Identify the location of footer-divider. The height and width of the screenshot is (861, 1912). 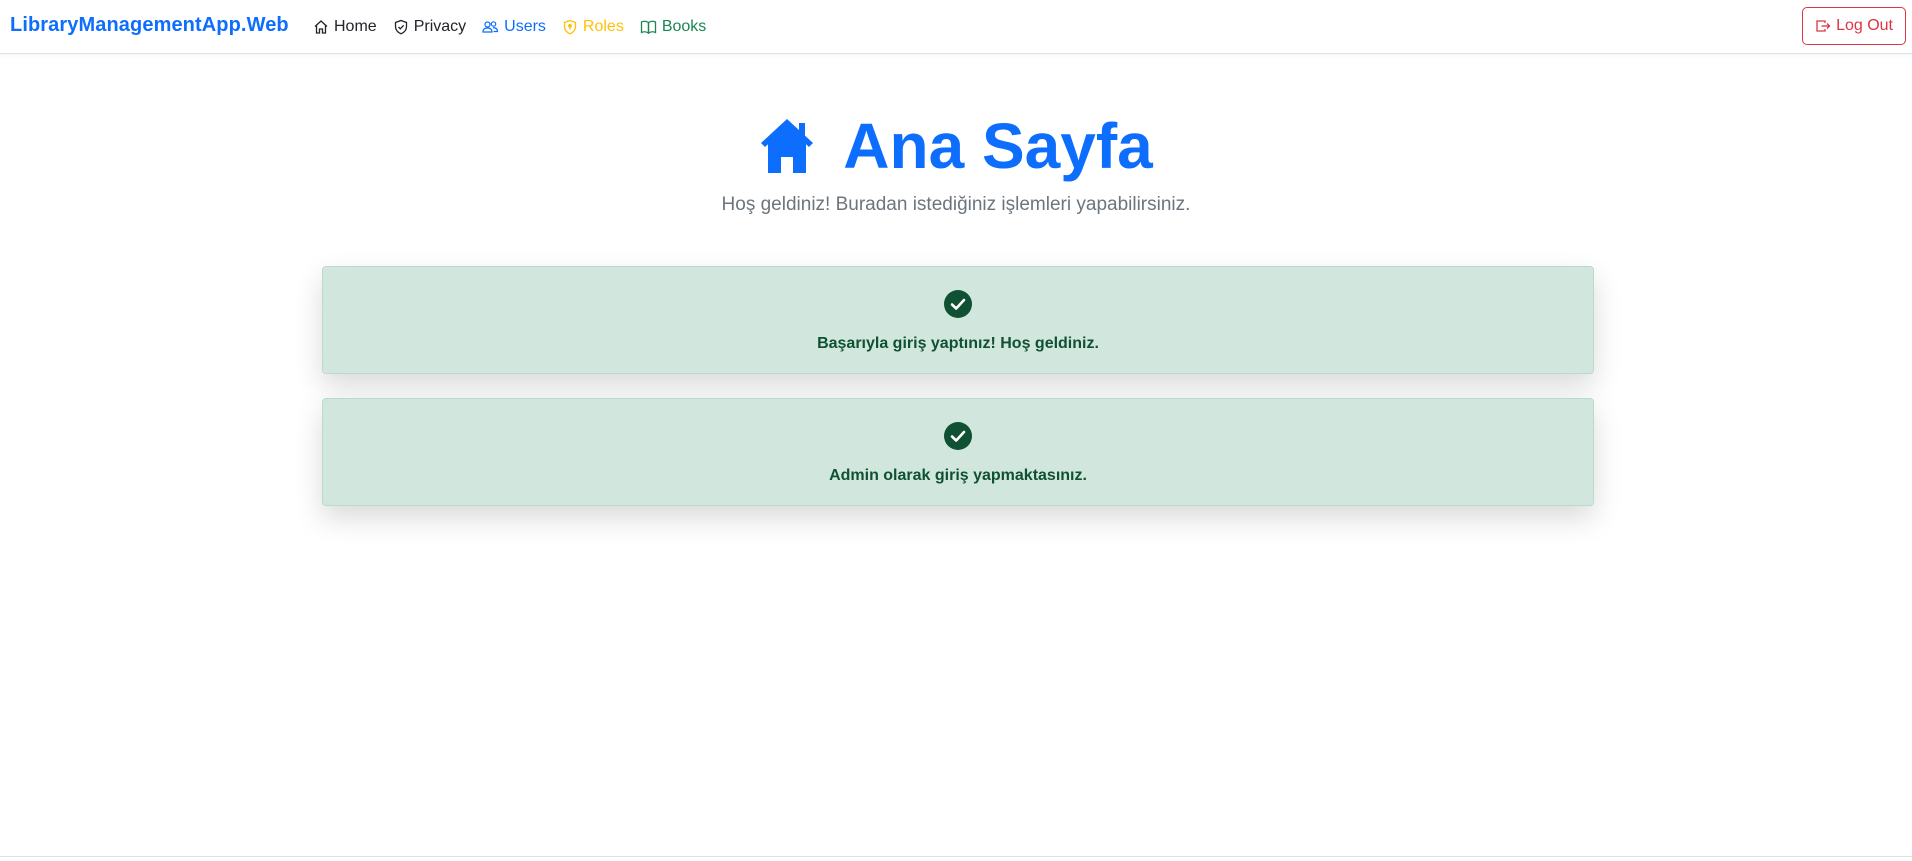
(956, 856).